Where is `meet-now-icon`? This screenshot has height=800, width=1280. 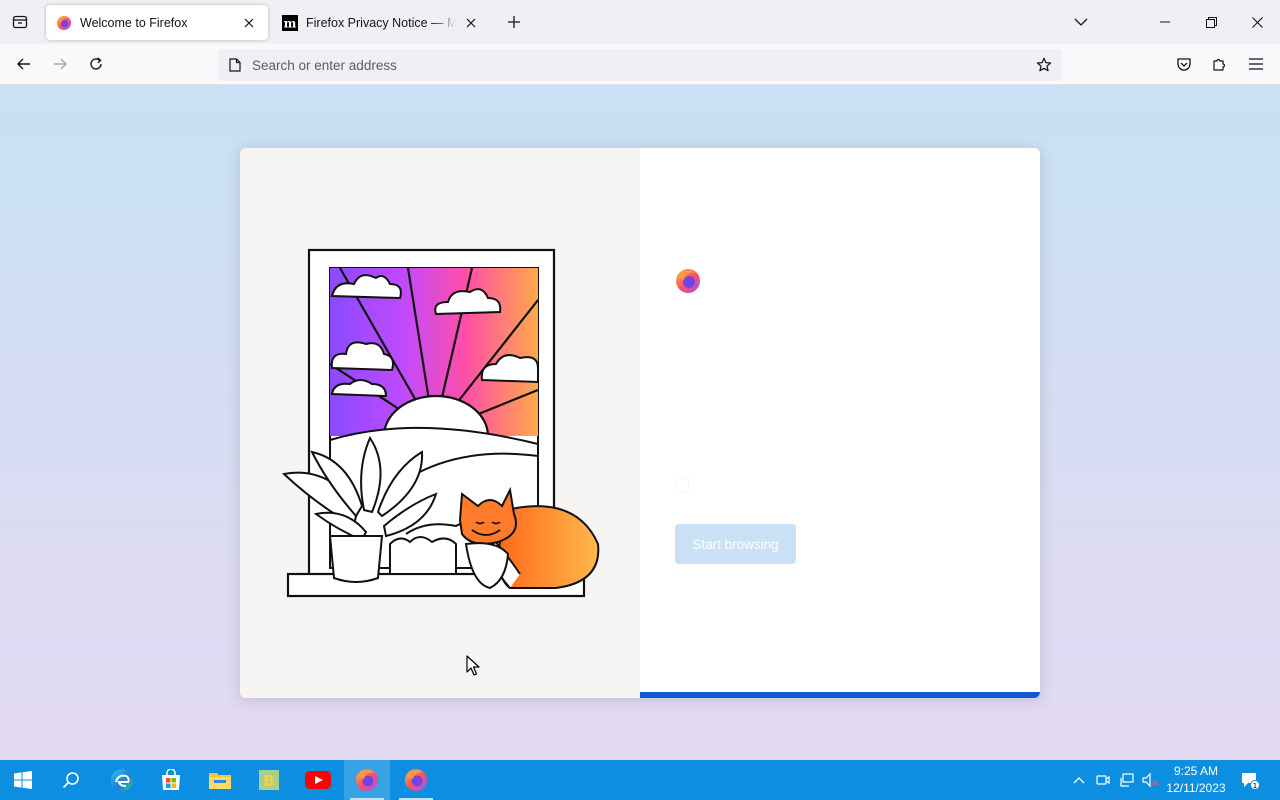 meet-now-icon is located at coordinates (1103, 780).